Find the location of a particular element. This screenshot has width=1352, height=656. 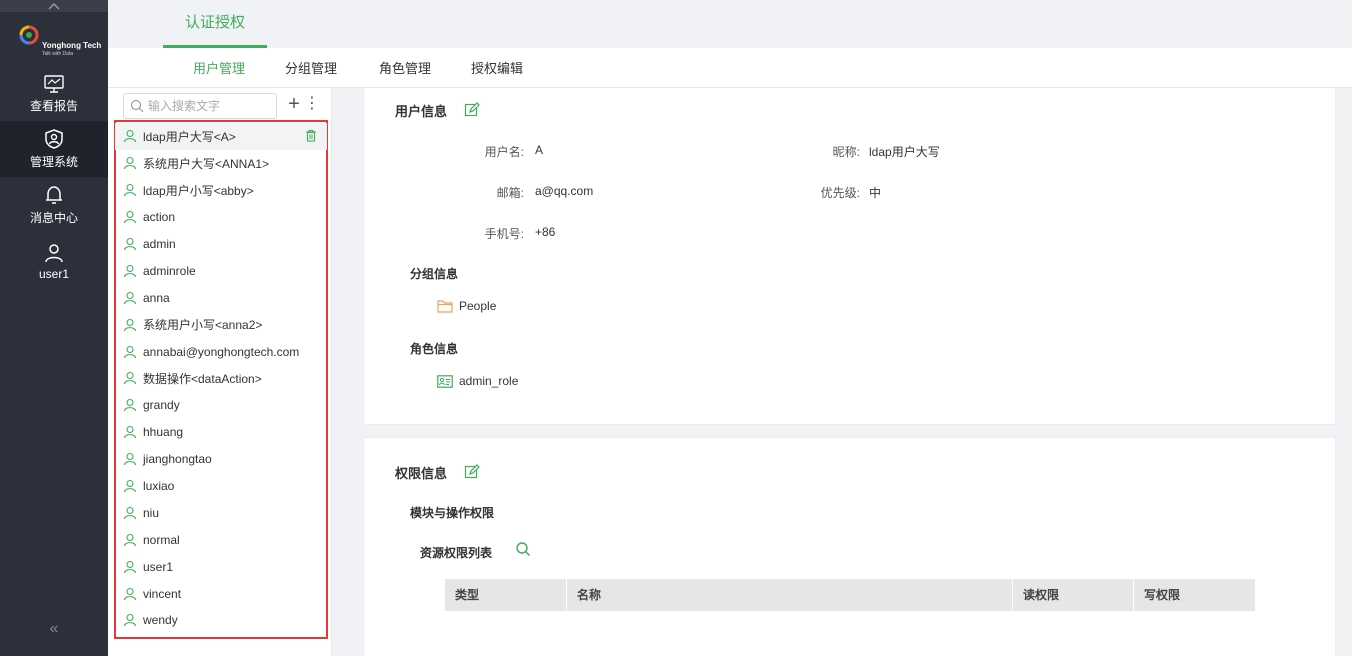

user-list-item: admin is located at coordinates (221, 244).